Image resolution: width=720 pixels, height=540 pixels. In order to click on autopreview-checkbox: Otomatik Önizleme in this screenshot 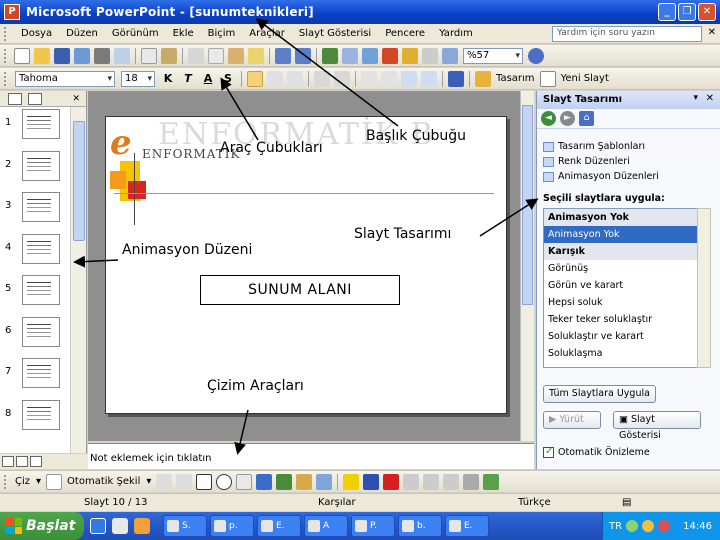, I will do `click(596, 452)`.